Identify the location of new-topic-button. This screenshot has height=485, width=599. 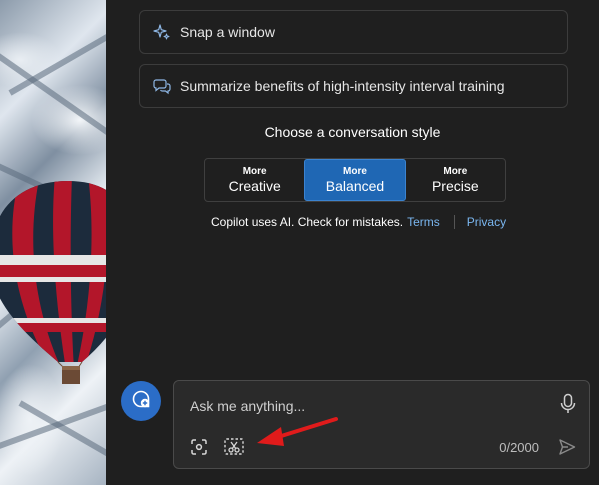
(141, 401).